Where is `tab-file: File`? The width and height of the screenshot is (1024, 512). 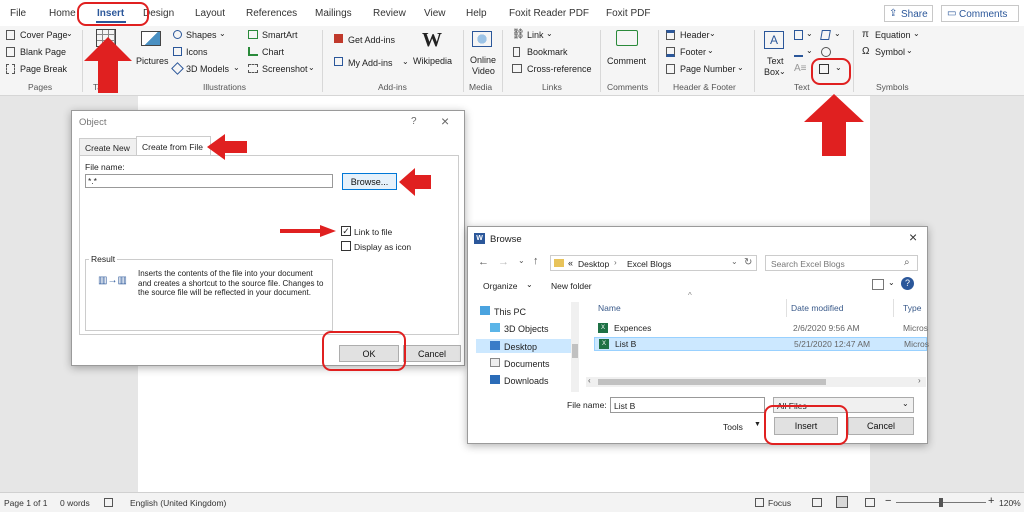
tab-file: File is located at coordinates (18, 13).